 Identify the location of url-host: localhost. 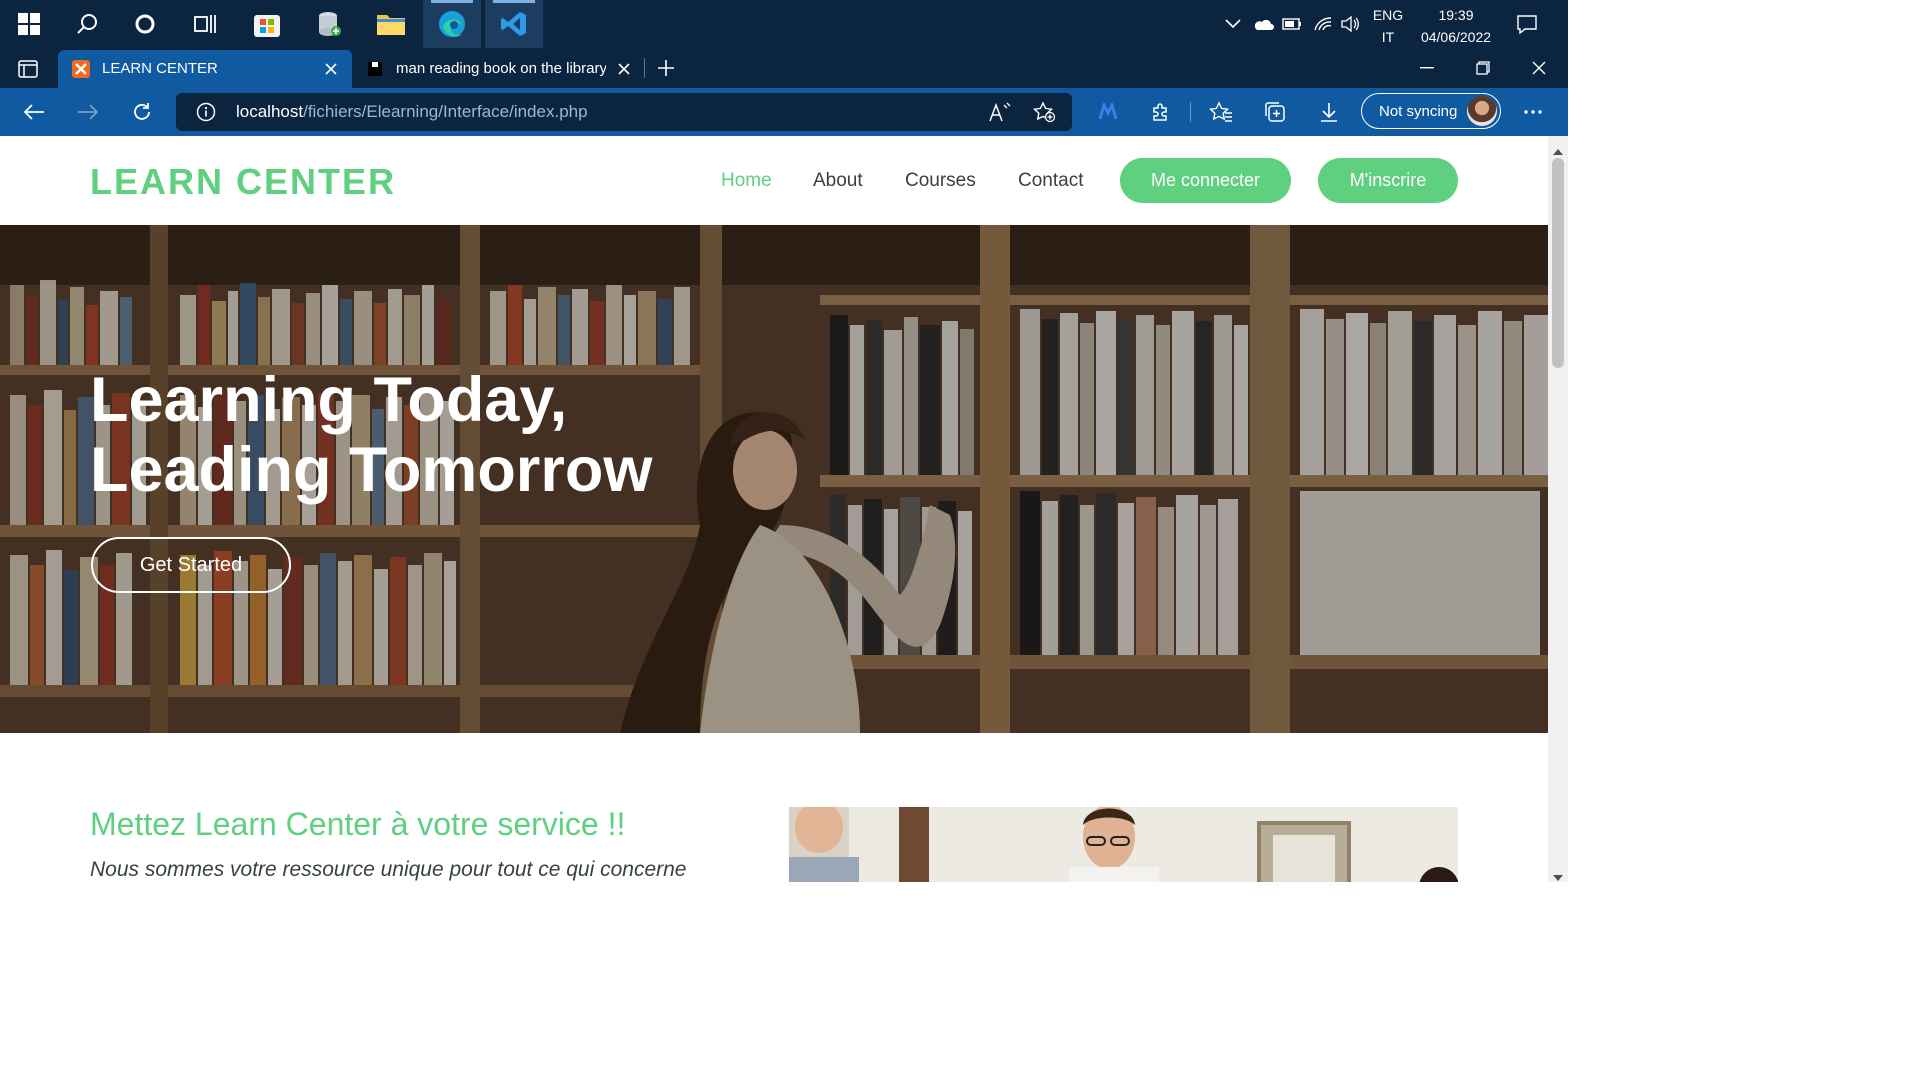
(270, 111).